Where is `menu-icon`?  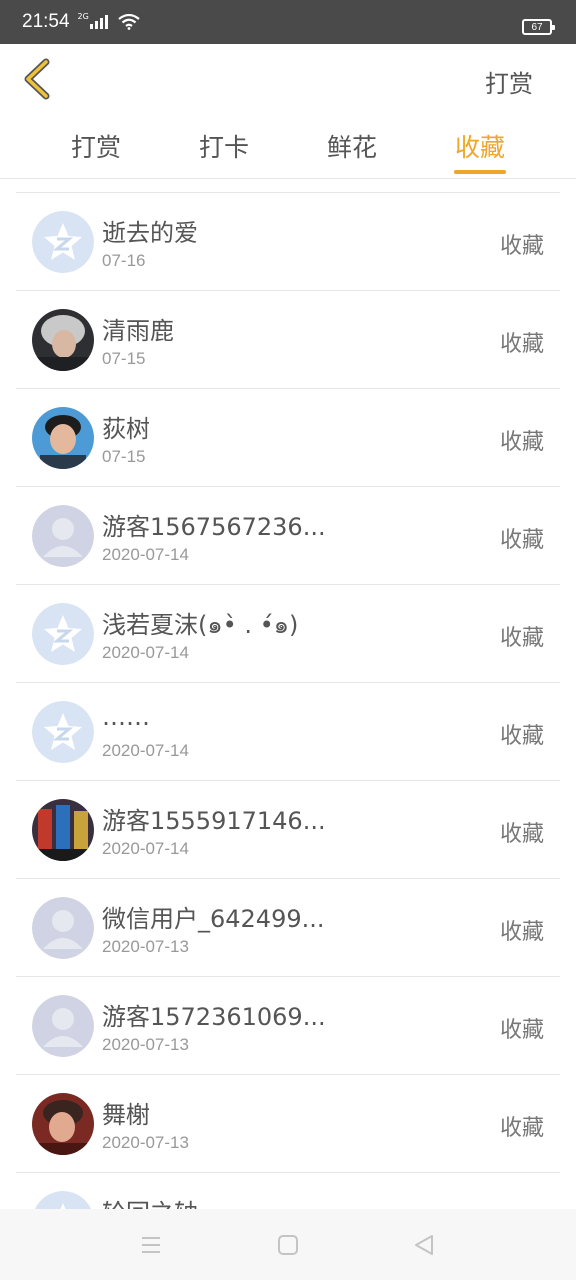 menu-icon is located at coordinates (151, 1245).